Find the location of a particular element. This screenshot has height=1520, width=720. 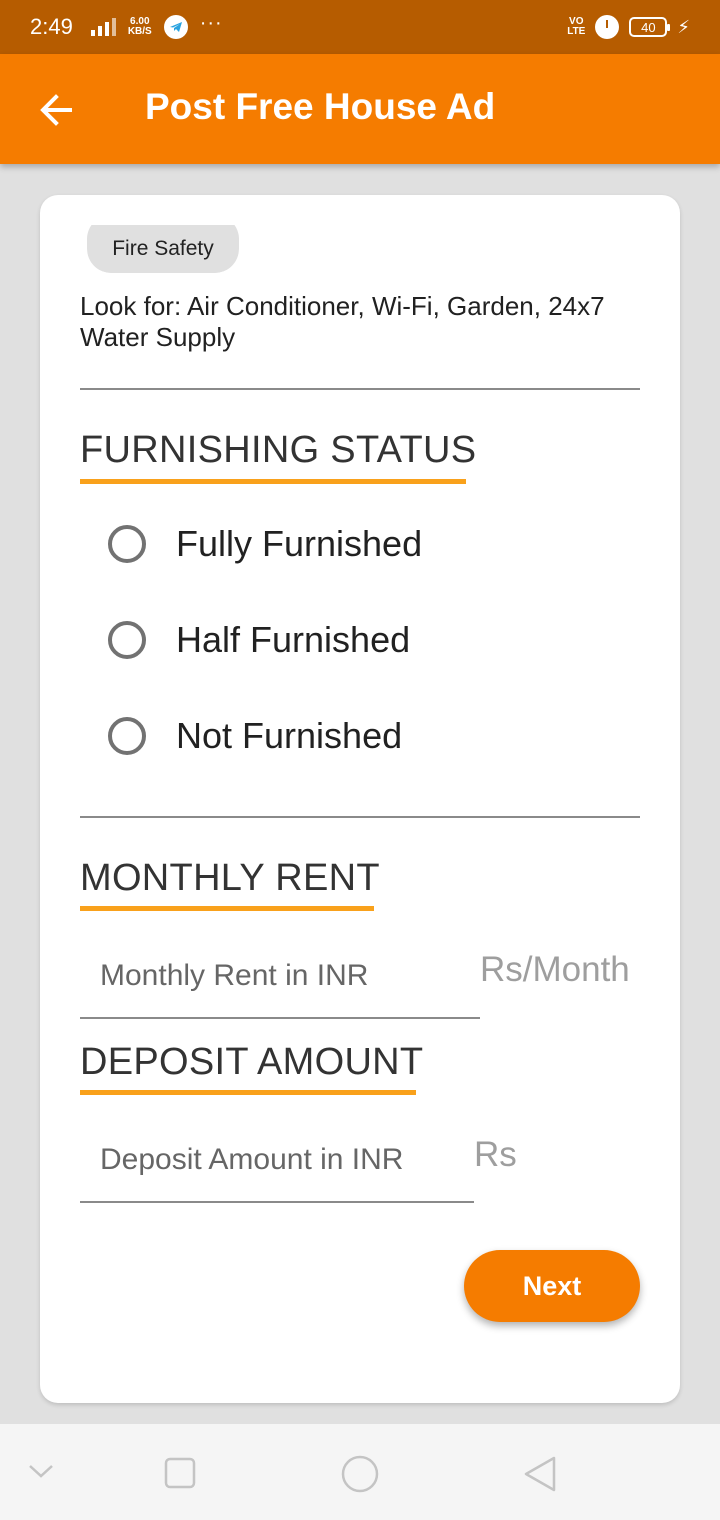

radio-label: Fully Furnished is located at coordinates (299, 543).